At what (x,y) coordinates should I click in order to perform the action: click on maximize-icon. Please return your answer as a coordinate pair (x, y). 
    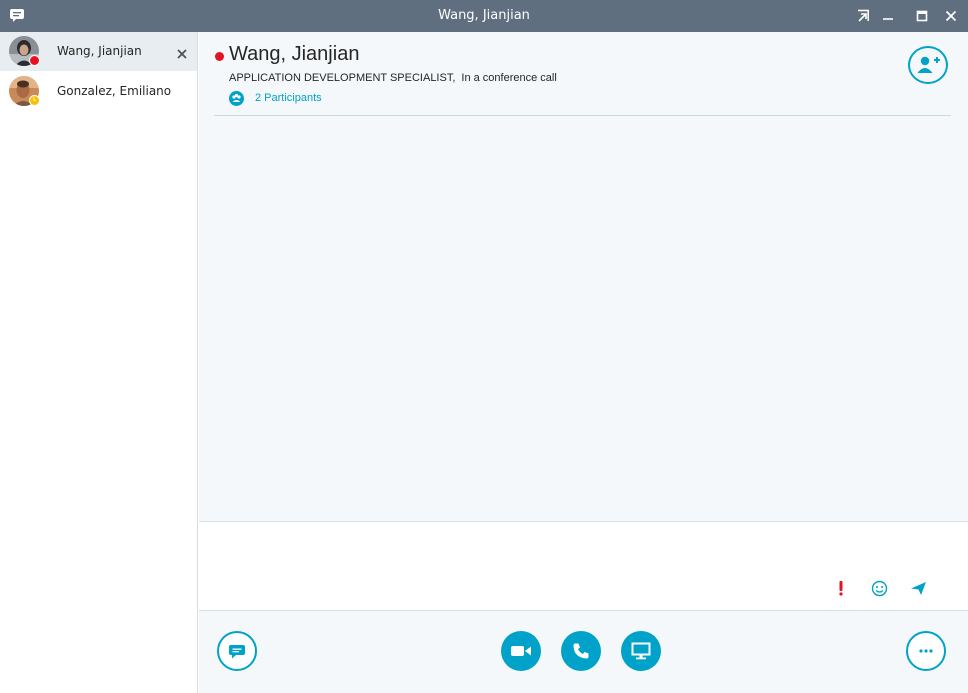
    Looking at the image, I should click on (922, 16).